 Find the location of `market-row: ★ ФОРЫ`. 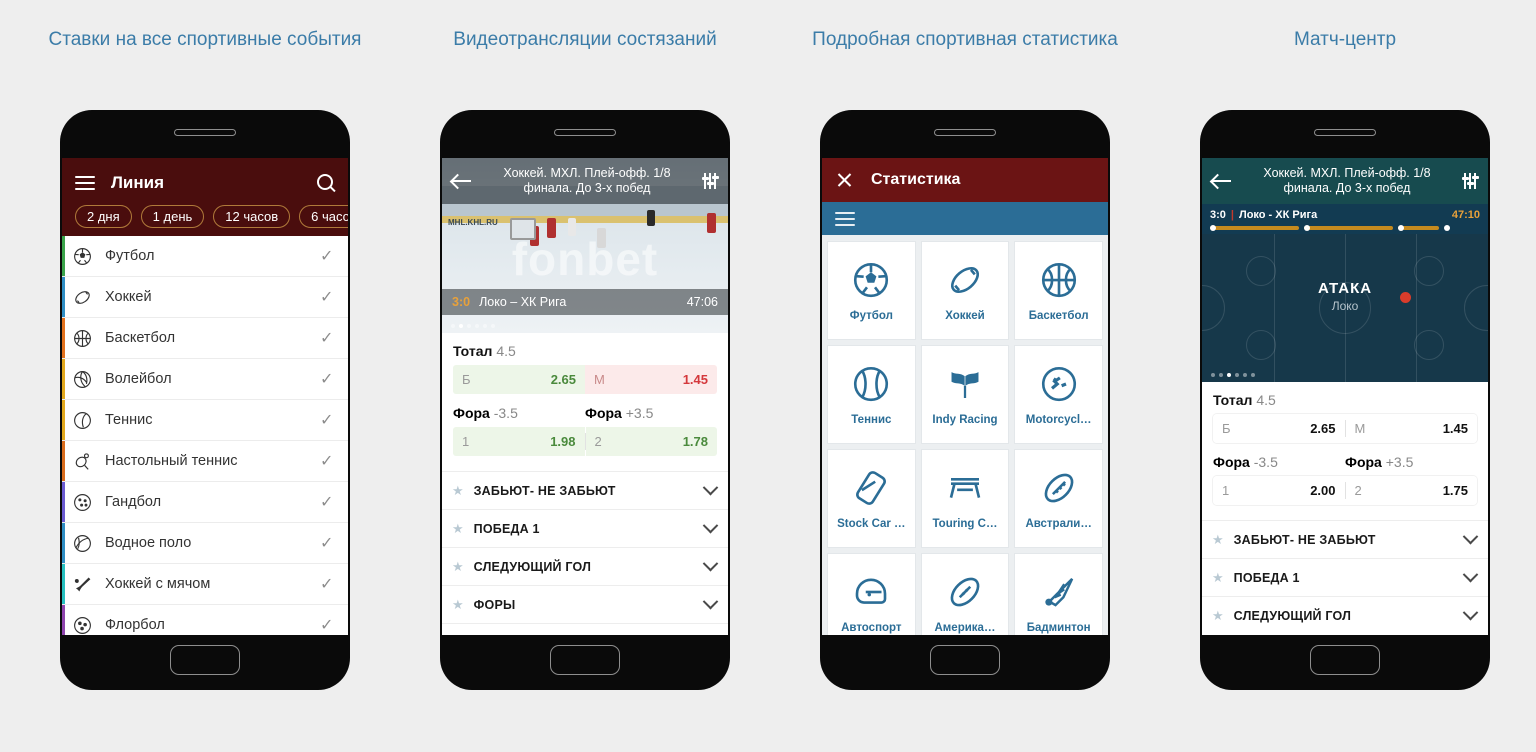

market-row: ★ ФОРЫ is located at coordinates (585, 604).